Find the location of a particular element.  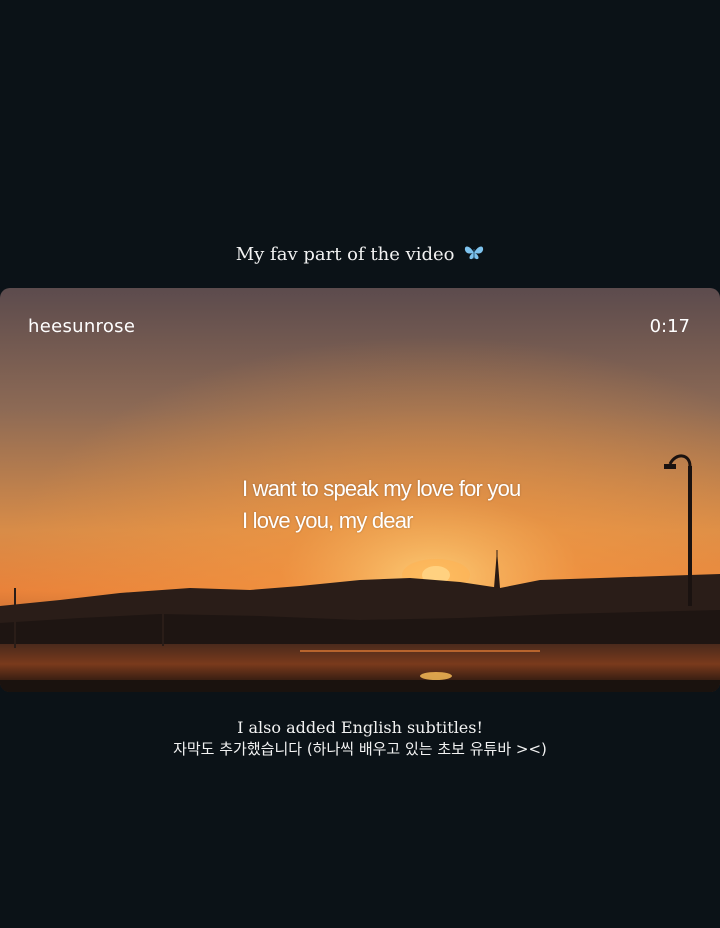

story-caption-top: My fav part of the video is located at coordinates (360, 255).